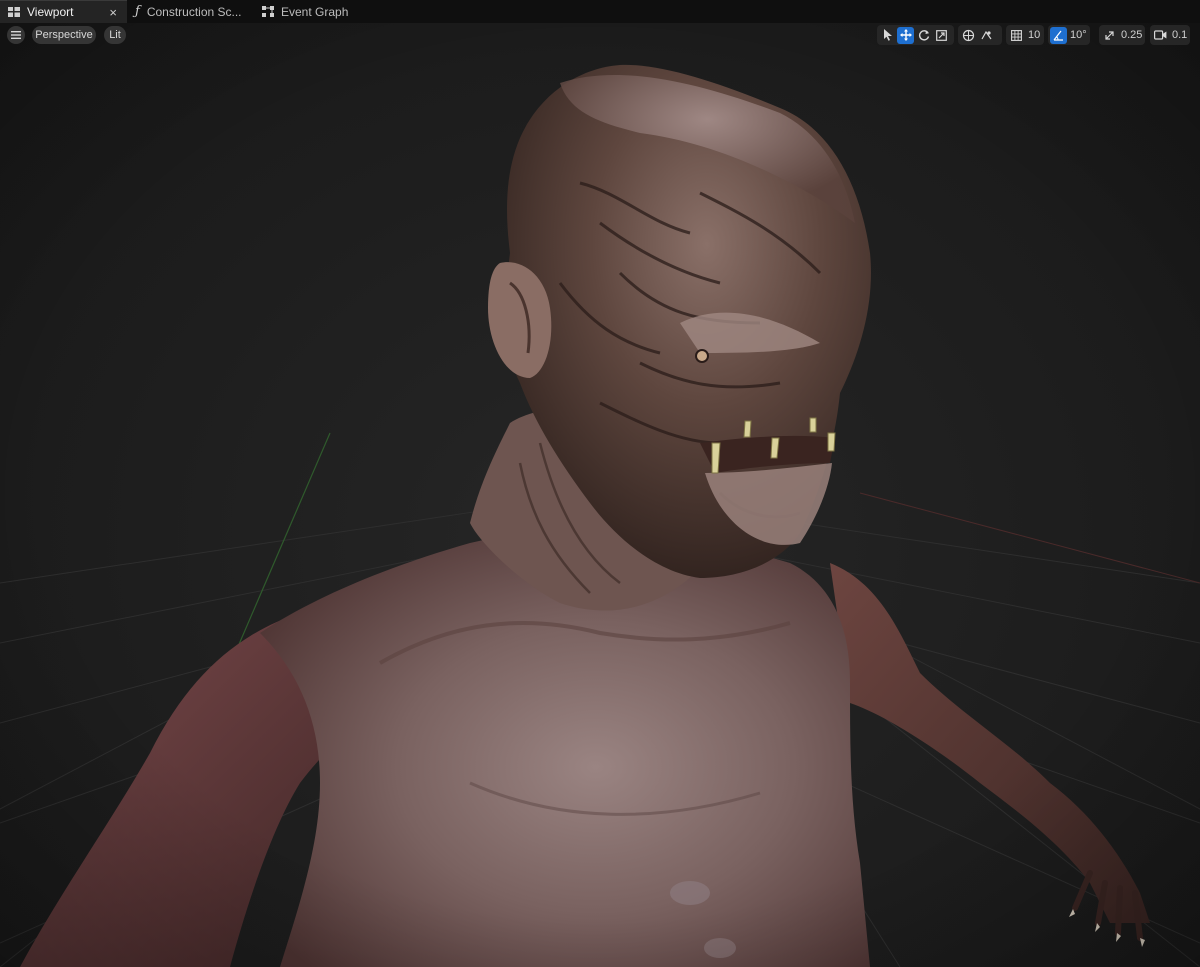 The height and width of the screenshot is (967, 1200). I want to click on world-local-toggle, so click(968, 35).